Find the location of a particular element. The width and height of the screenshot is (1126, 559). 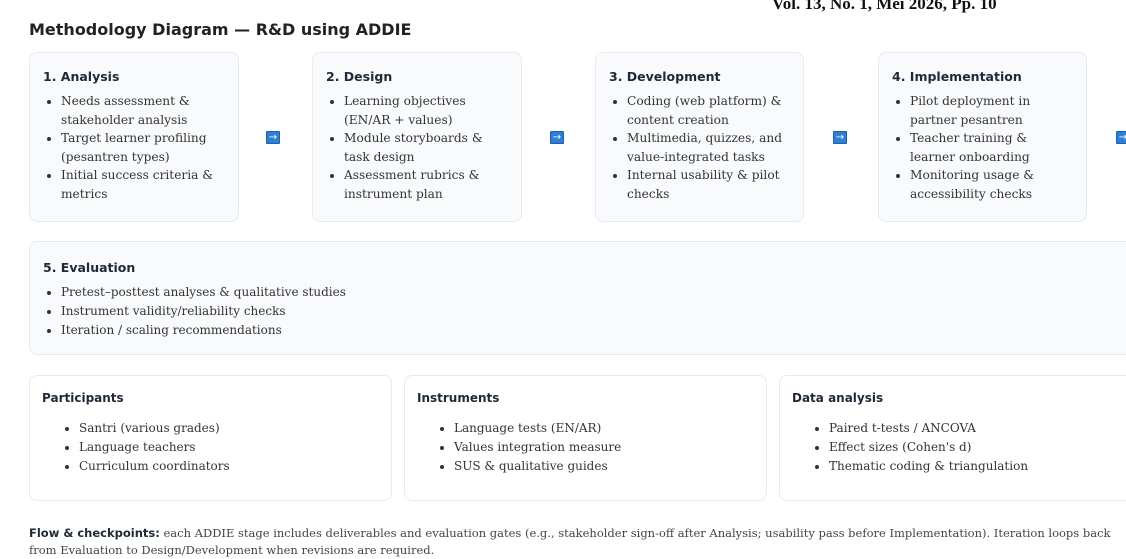

panel-title: Participants is located at coordinates (83, 398).